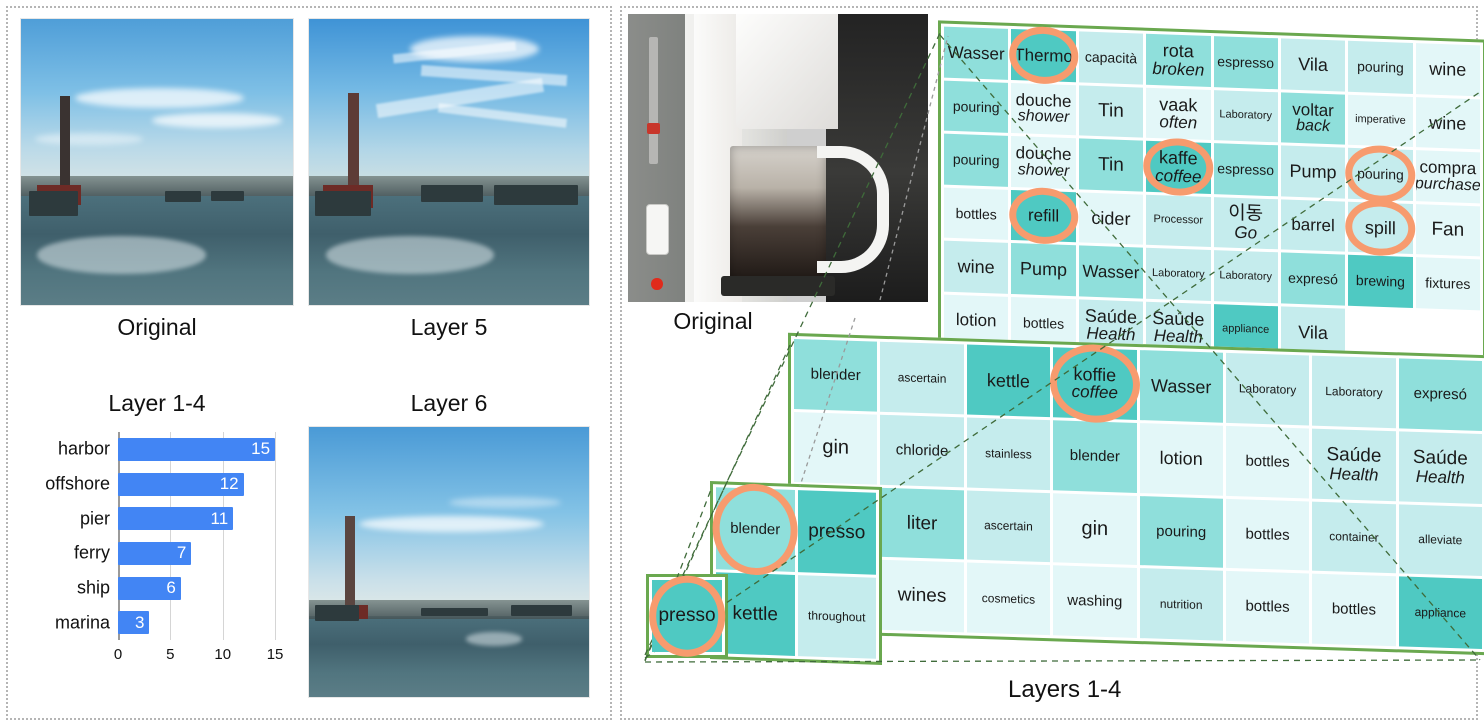 This screenshot has height=726, width=1484. What do you see at coordinates (1181, 459) in the screenshot?
I see `grid-cell: lotion` at bounding box center [1181, 459].